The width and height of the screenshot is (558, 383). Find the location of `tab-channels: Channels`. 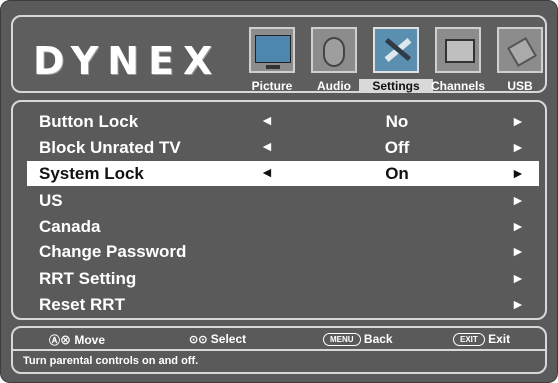

tab-channels: Channels is located at coordinates (458, 60).